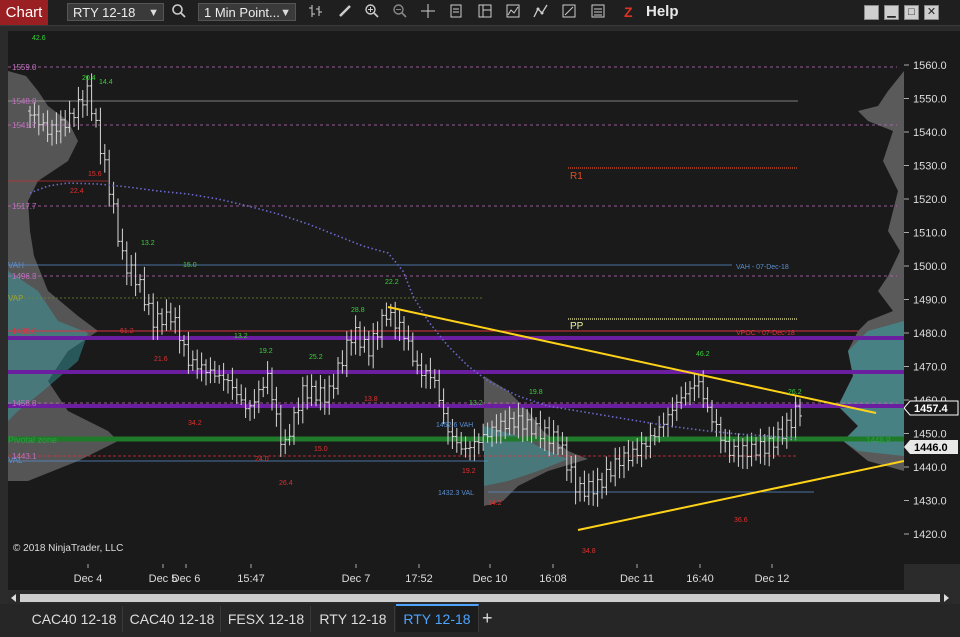 The height and width of the screenshot is (637, 960). Describe the element at coordinates (871, 12) in the screenshot. I see `window-group-button` at that location.